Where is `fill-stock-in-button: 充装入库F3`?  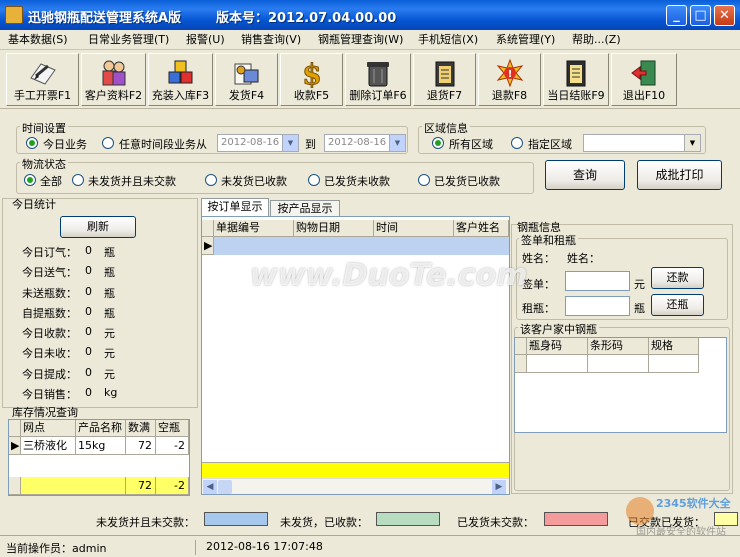 fill-stock-in-button: 充装入库F3 is located at coordinates (180, 79).